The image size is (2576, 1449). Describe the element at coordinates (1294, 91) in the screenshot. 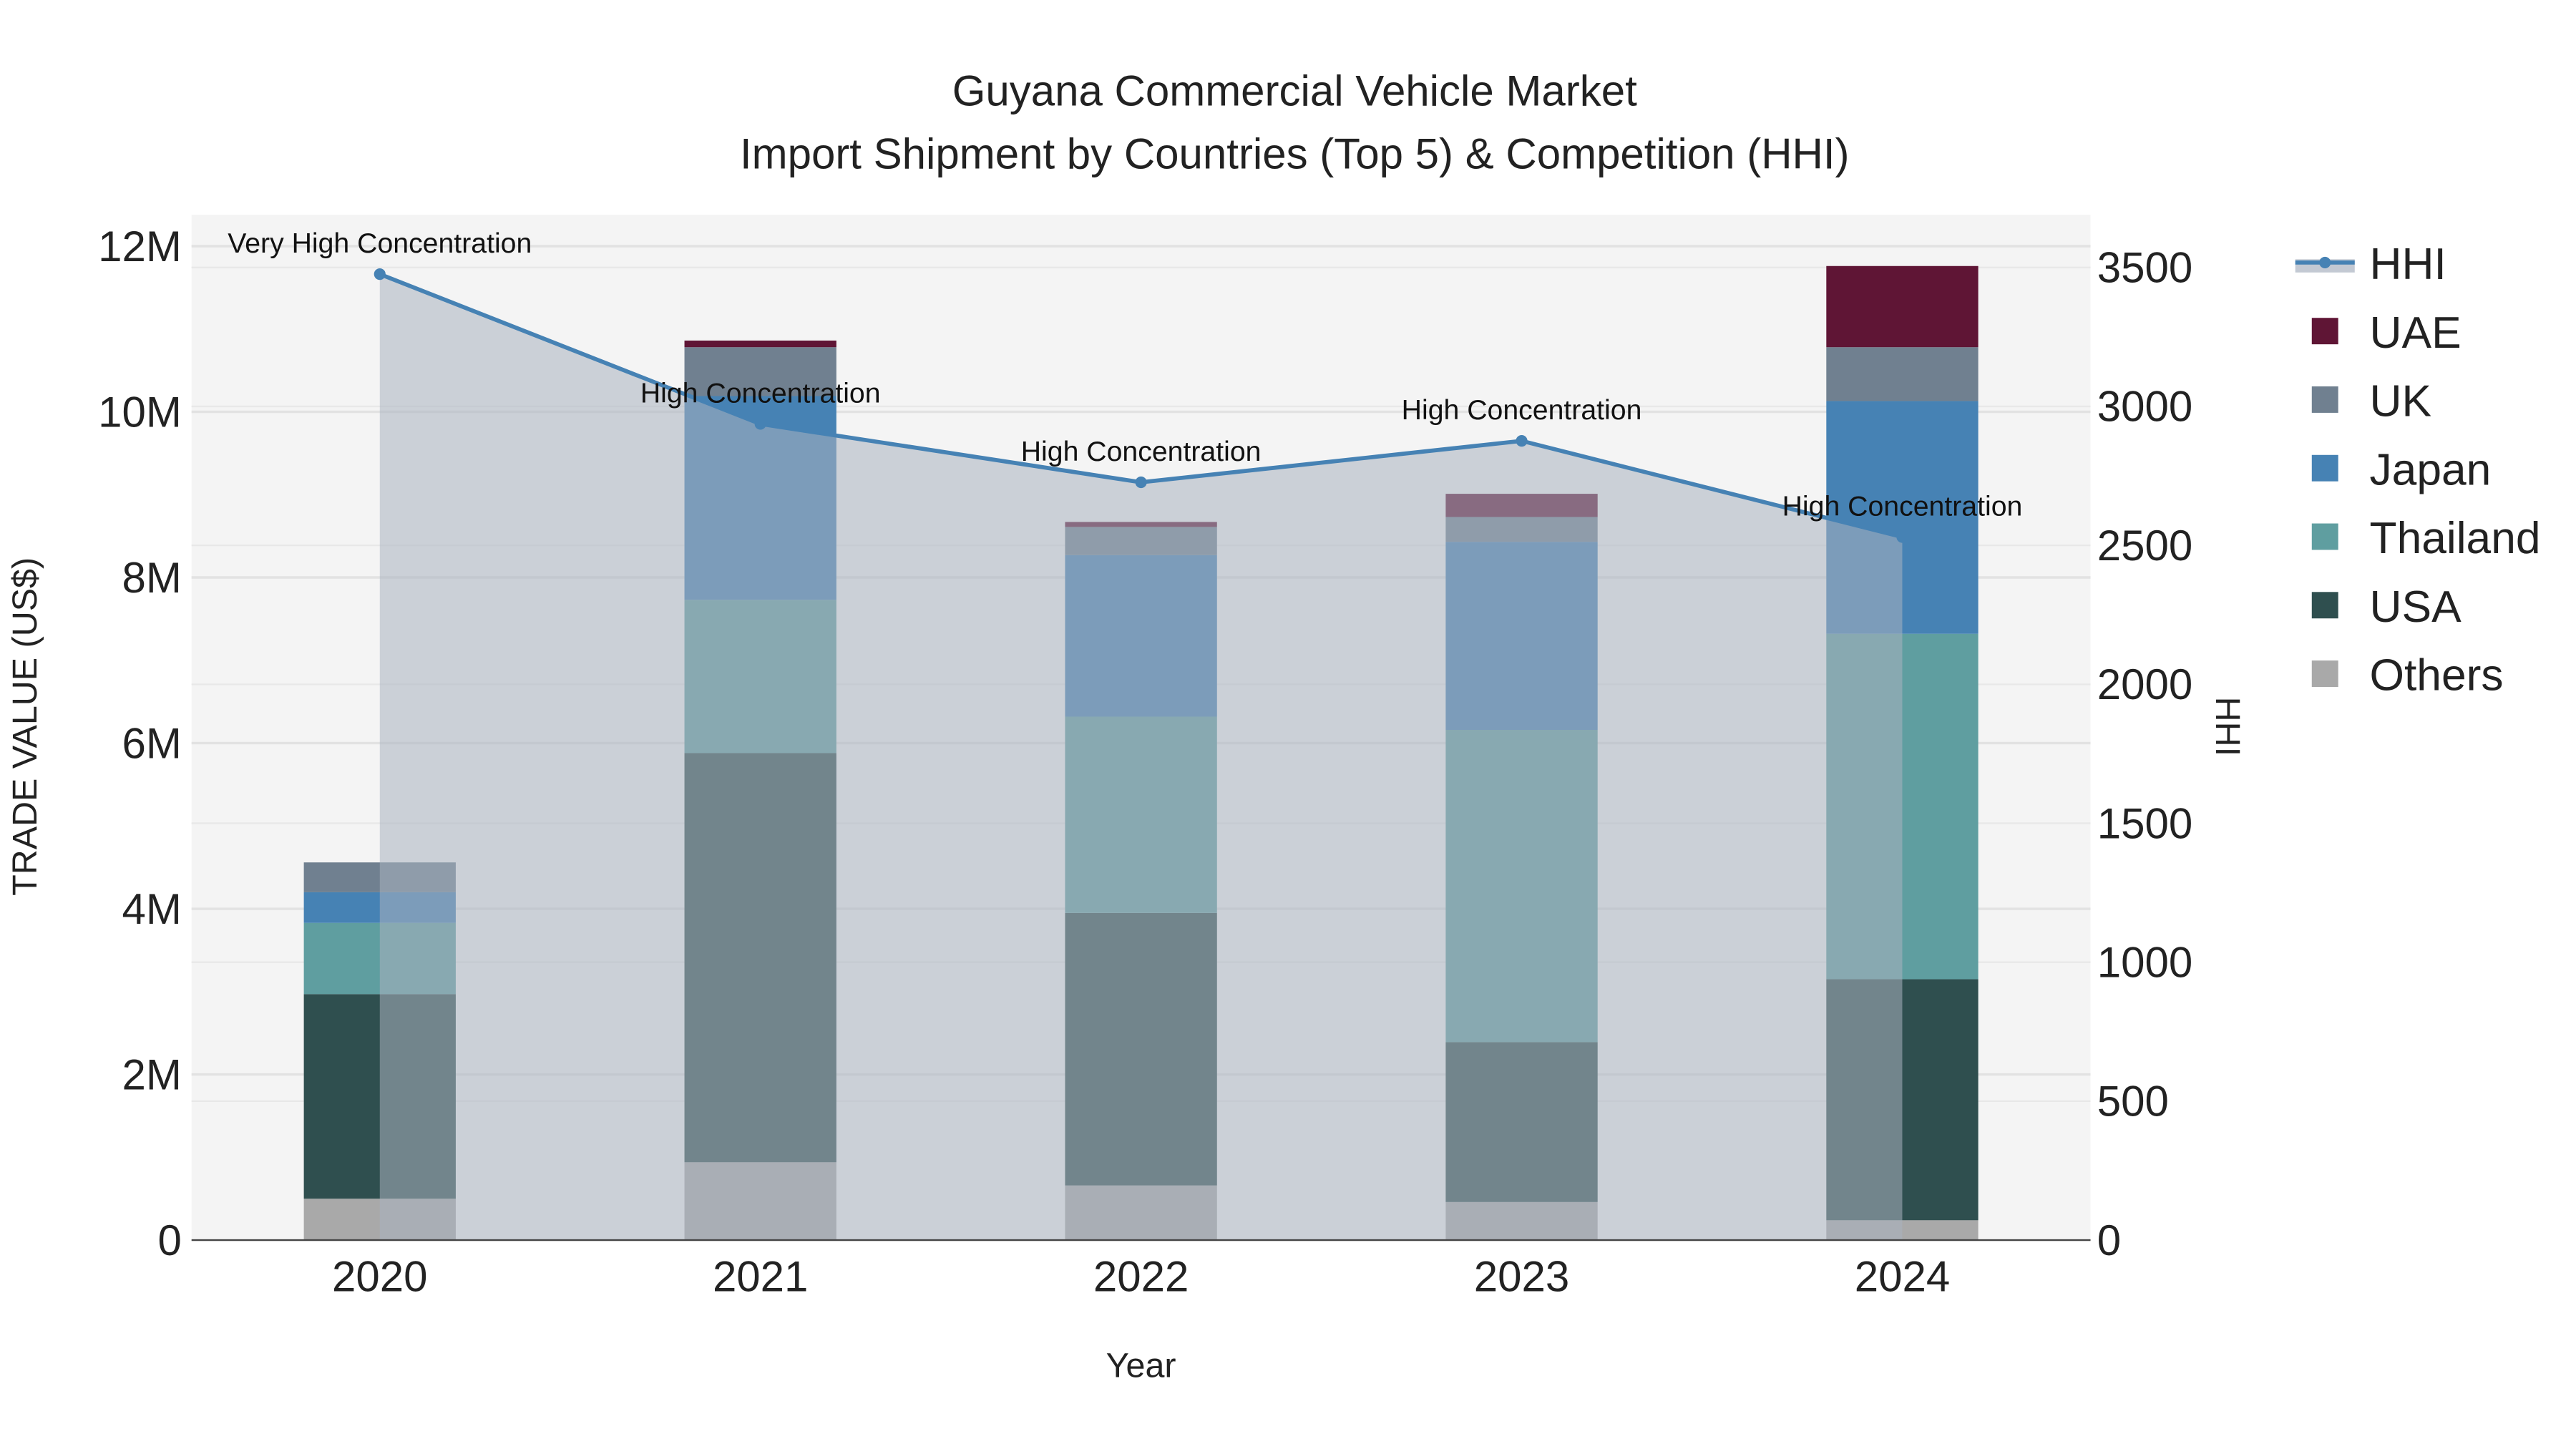

I see `chart-title: Guyana Commercial Vehicle Market` at that location.